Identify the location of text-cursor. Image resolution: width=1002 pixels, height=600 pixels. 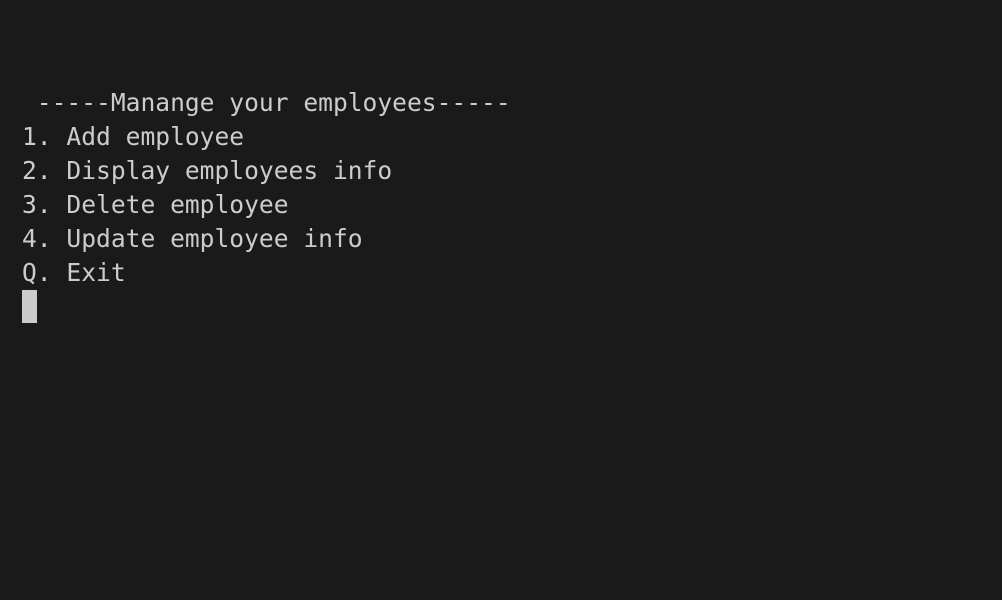
(29, 306).